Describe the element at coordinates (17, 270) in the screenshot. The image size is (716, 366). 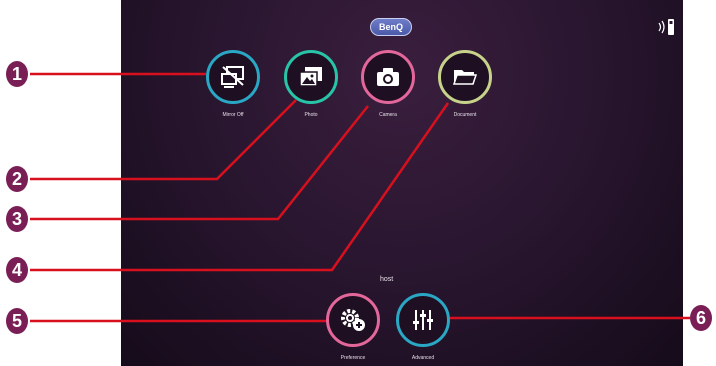
I see `callout-4: 4` at that location.